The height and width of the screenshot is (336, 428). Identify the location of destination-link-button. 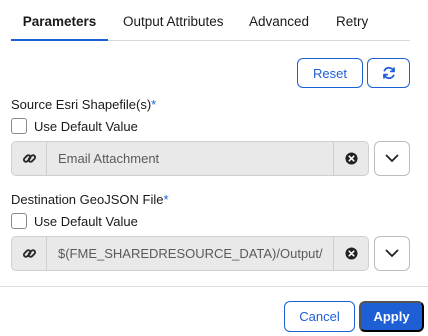
(29, 253).